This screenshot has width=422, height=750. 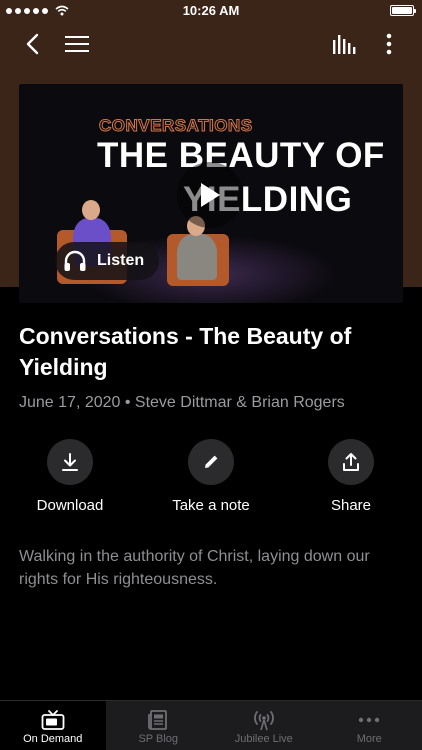 What do you see at coordinates (53, 720) in the screenshot?
I see `tv-icon` at bounding box center [53, 720].